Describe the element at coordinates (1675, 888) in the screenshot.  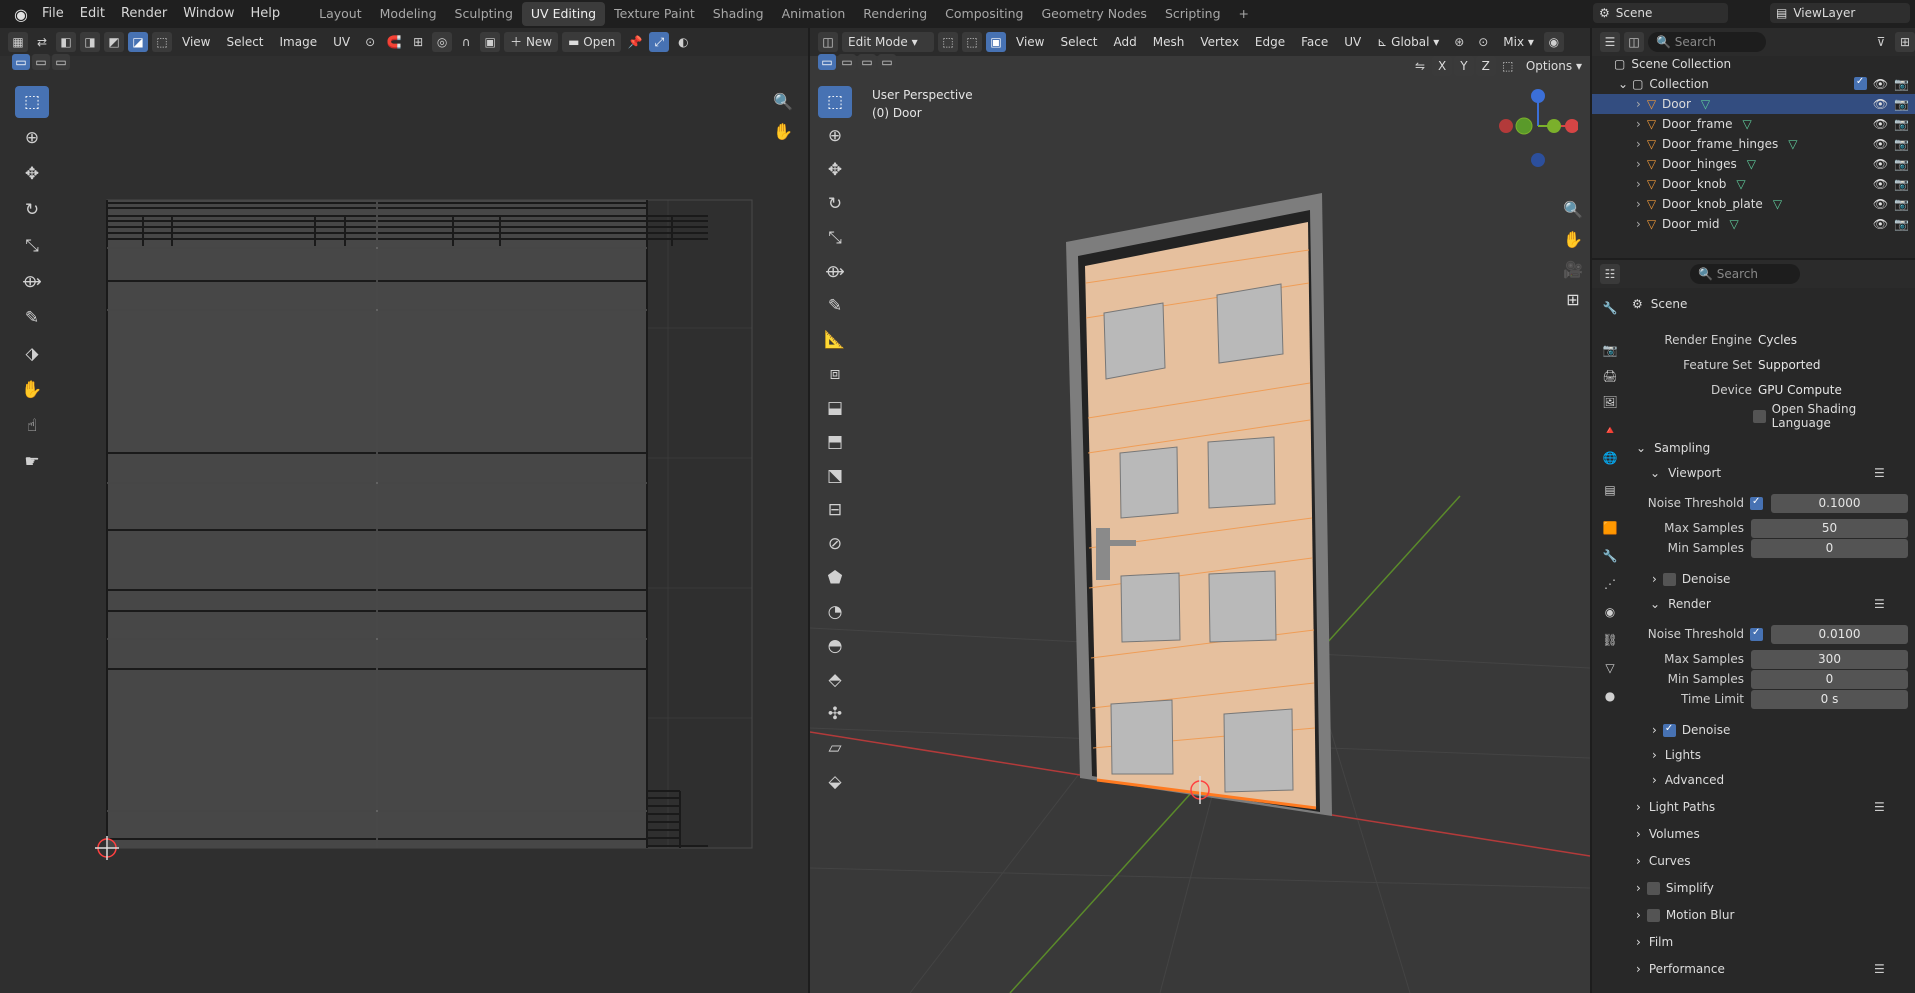
I see `simplify-panel-header: › Simplify` at that location.